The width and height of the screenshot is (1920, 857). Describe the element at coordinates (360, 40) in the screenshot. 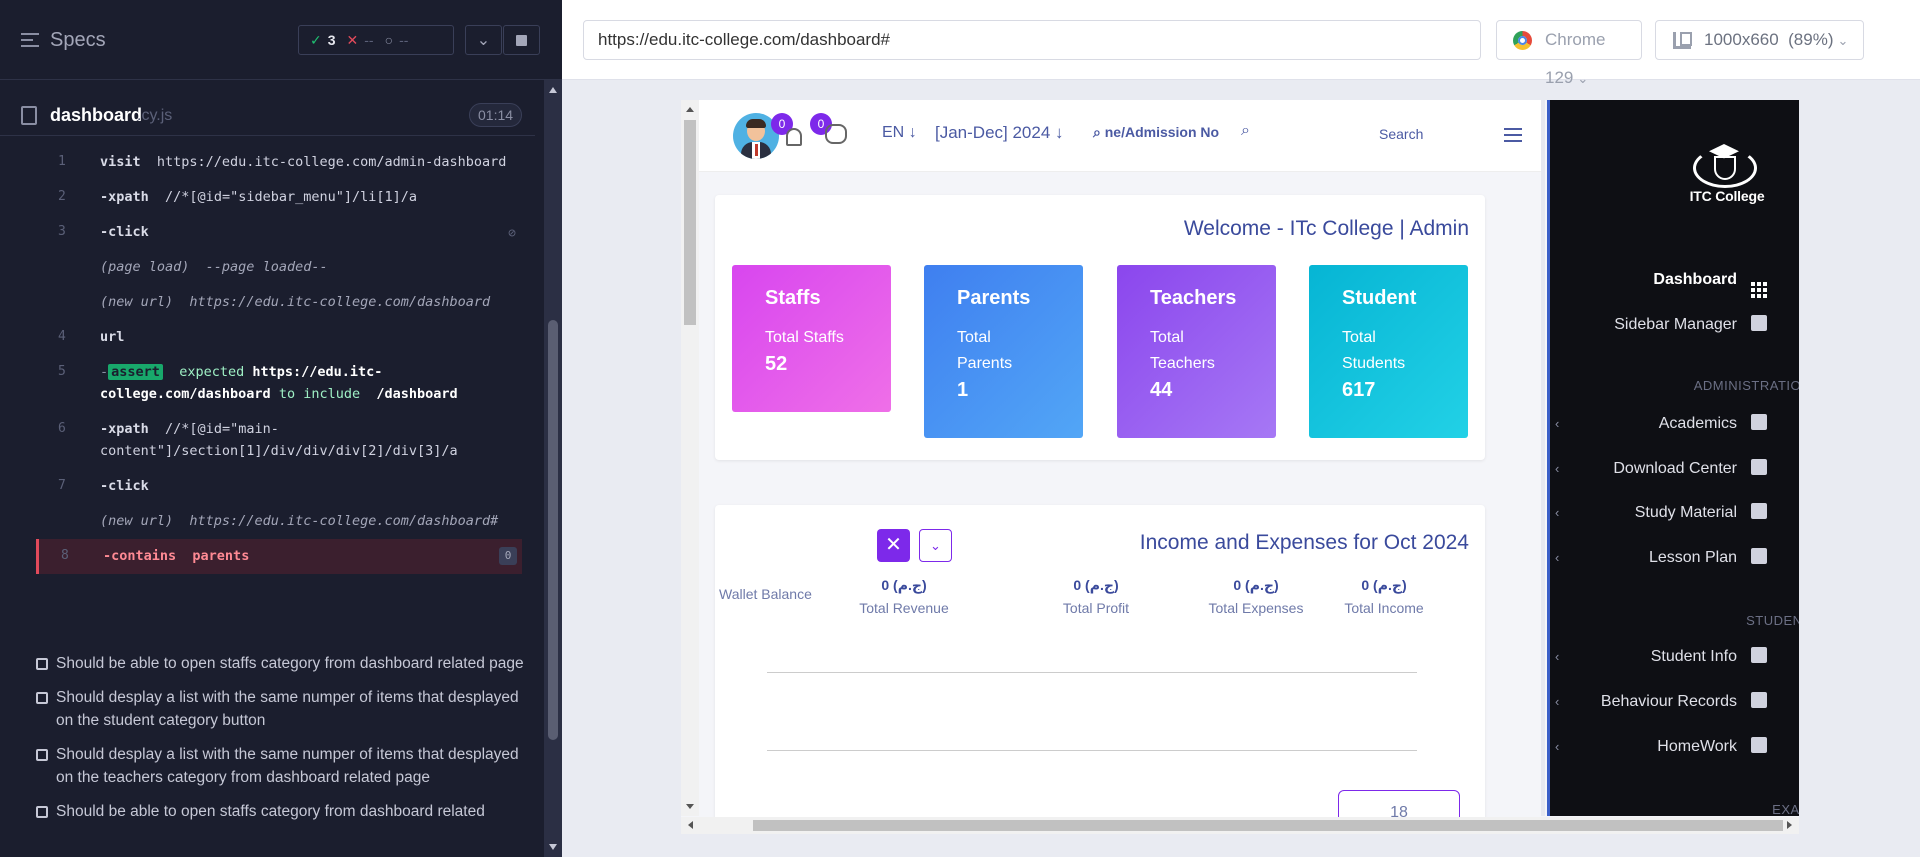

I see `failed-stat: ✕ --` at that location.